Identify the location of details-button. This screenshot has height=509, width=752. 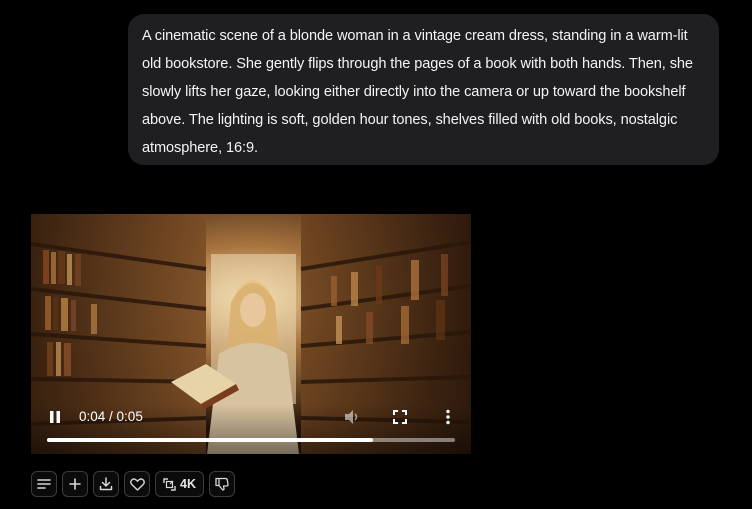
(44, 484).